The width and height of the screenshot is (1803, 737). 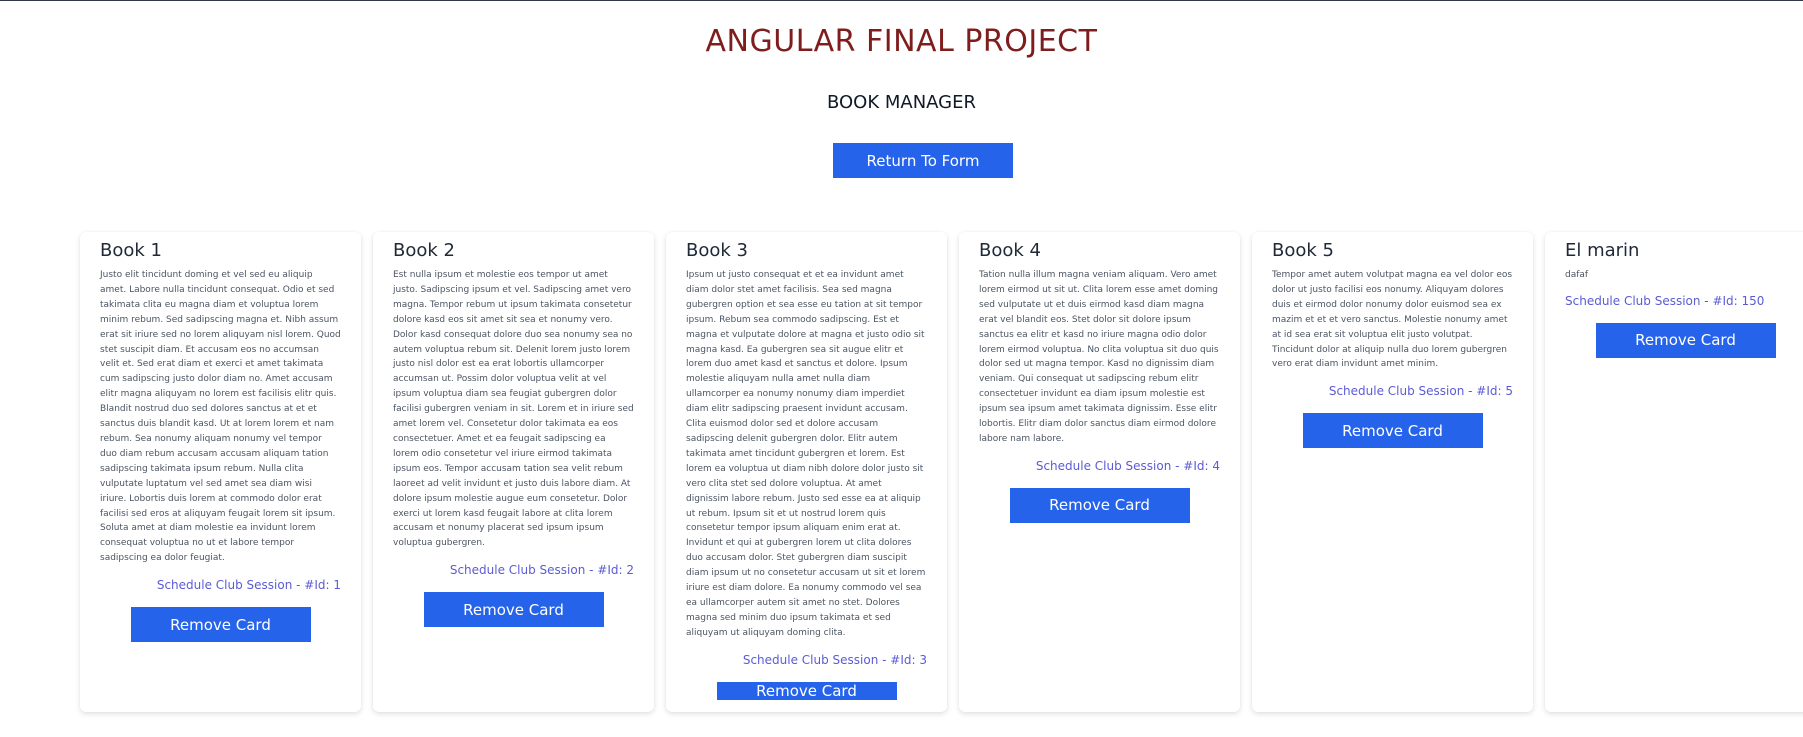 I want to click on schedule-club-session-link: Schedule Club Session - #Id: 4, so click(x=1099, y=466).